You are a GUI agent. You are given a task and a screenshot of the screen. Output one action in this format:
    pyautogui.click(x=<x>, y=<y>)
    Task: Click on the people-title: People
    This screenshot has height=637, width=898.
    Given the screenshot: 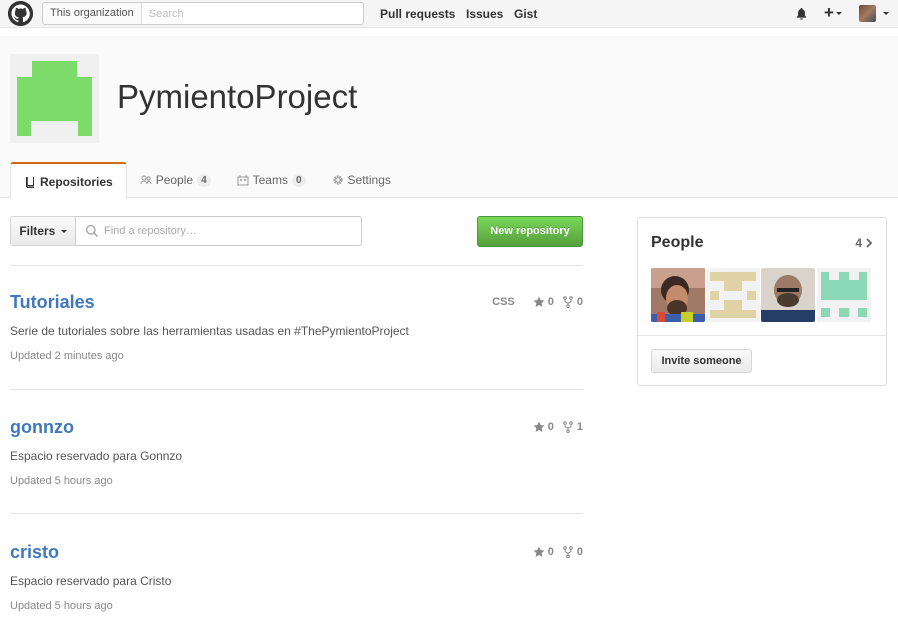 What is the action you would take?
    pyautogui.click(x=677, y=242)
    